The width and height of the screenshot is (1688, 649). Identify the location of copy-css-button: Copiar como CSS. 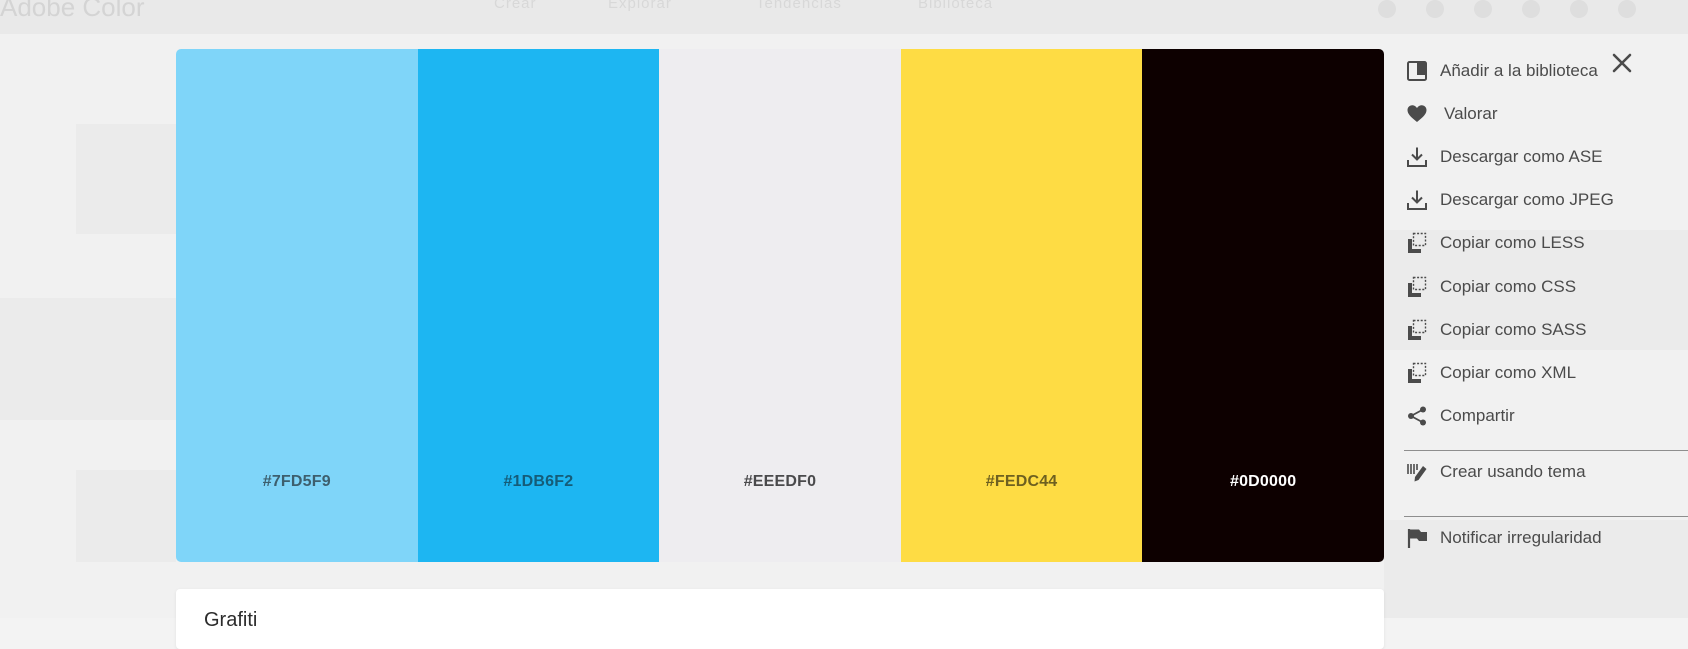
(1490, 287).